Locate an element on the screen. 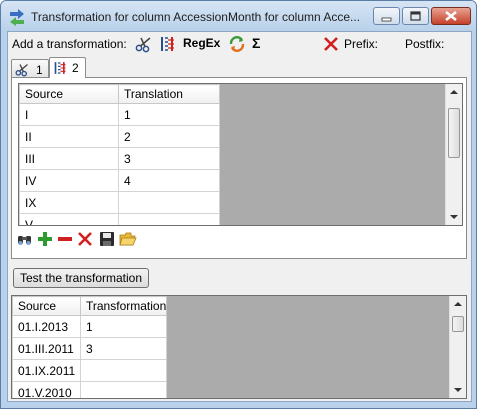  source-cell: I is located at coordinates (69, 114).